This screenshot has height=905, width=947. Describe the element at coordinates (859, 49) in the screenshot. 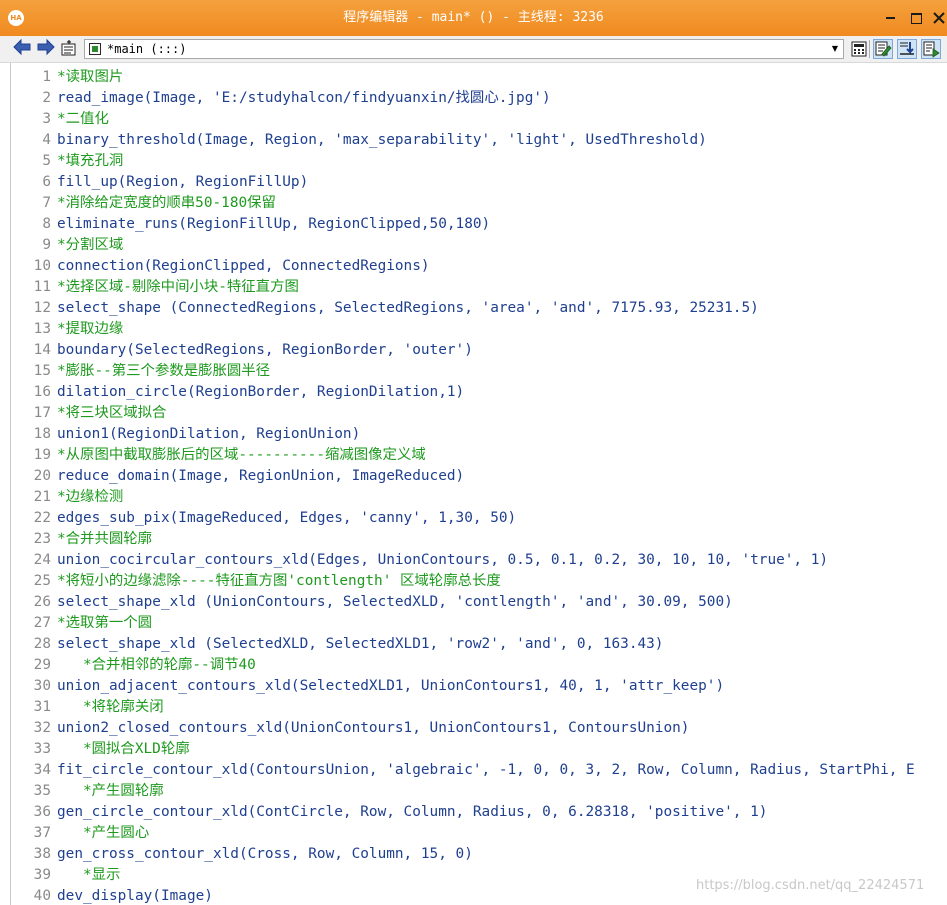

I see `calculator-icon` at that location.